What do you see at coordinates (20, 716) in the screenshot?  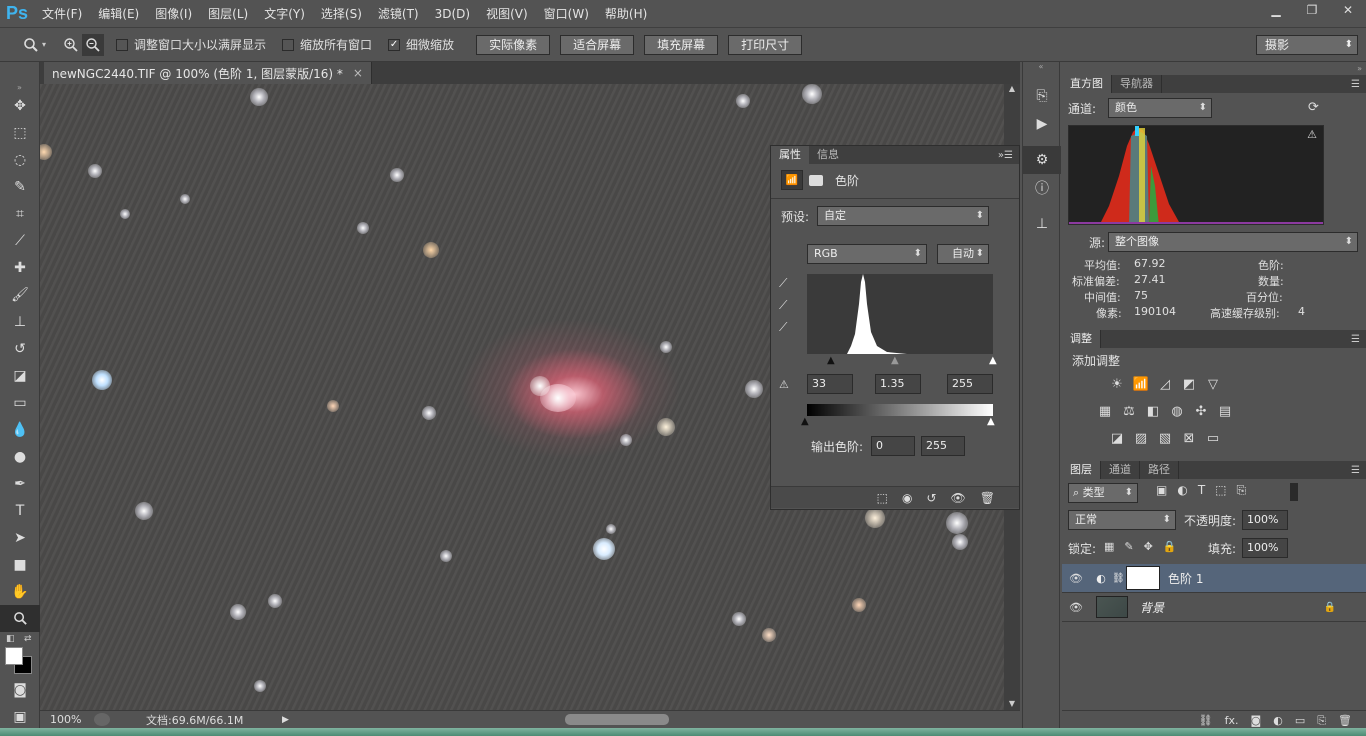 I see `screen-mode-icon: ▣` at bounding box center [20, 716].